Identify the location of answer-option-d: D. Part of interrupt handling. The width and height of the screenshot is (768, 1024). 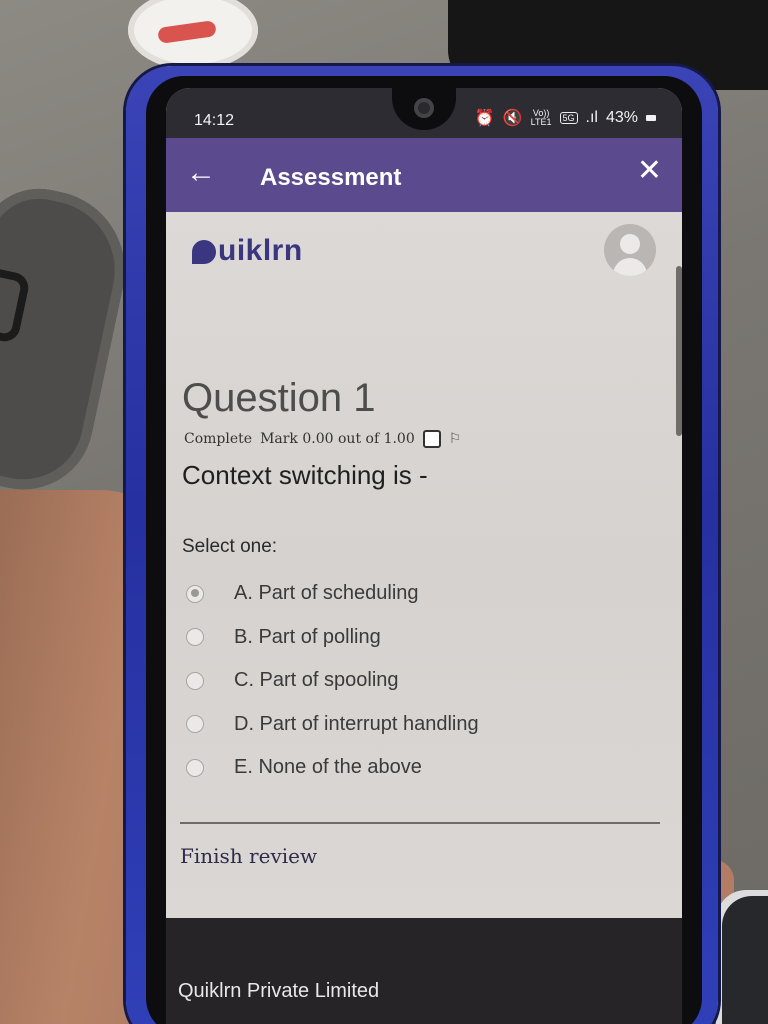
(421, 725).